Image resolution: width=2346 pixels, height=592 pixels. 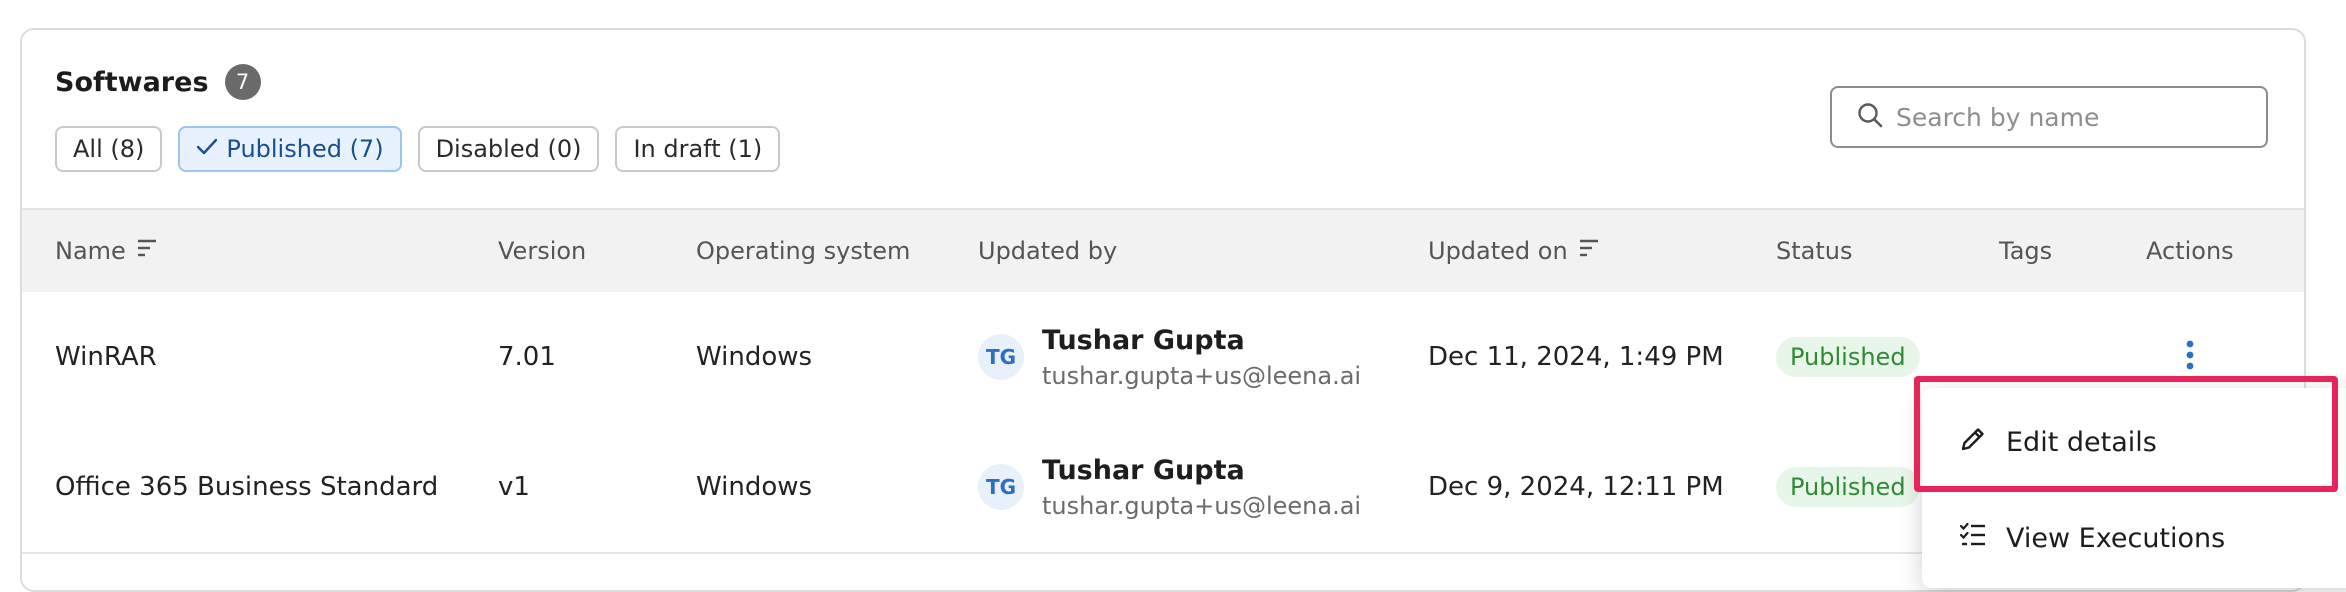 What do you see at coordinates (1498, 251) in the screenshot?
I see `column-updated-on-label: Updated on` at bounding box center [1498, 251].